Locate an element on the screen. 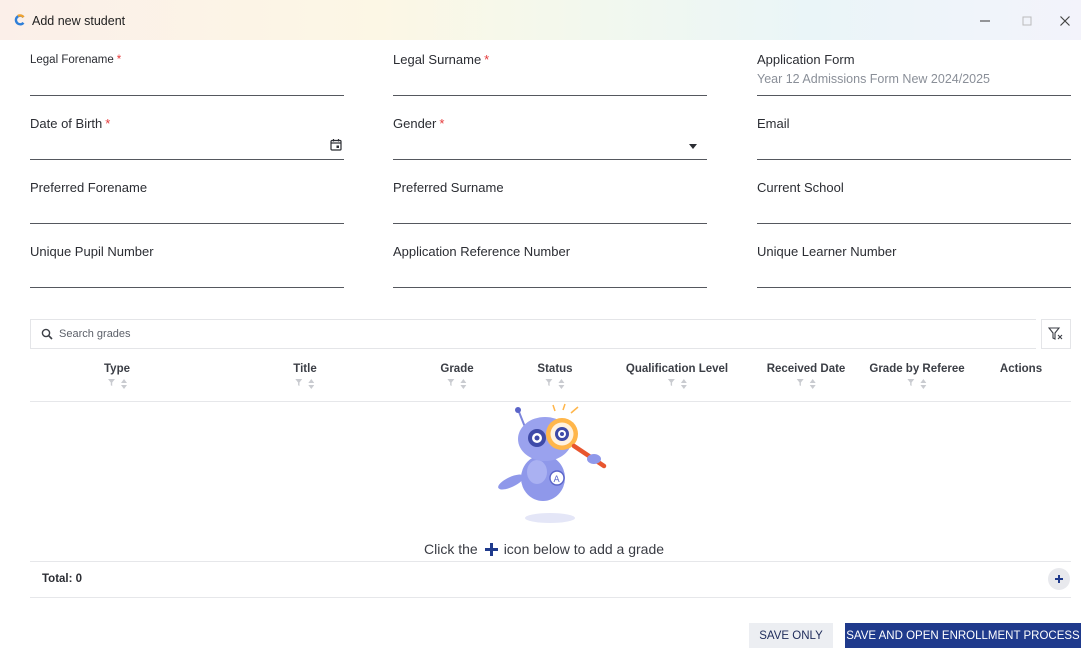 Image resolution: width=1081 pixels, height=648 pixels. add-grade-button is located at coordinates (1059, 579).